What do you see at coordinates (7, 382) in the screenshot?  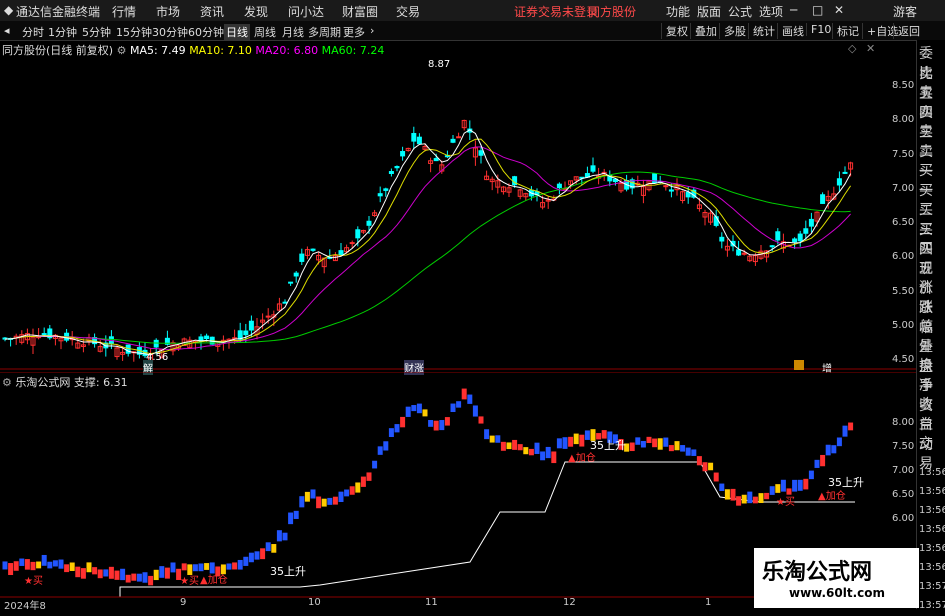 I see `indicator-gear-icon: ⚙` at bounding box center [7, 382].